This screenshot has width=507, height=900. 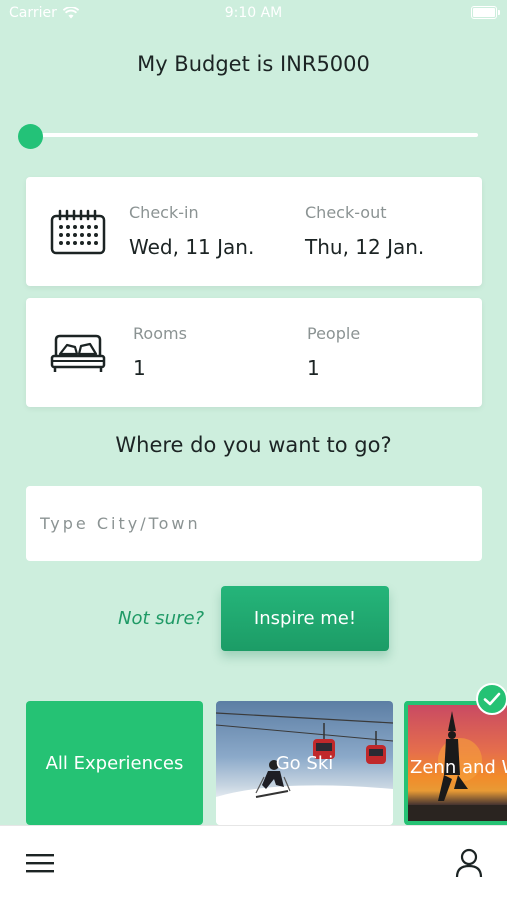 I want to click on bed-icon, so click(x=78, y=353).